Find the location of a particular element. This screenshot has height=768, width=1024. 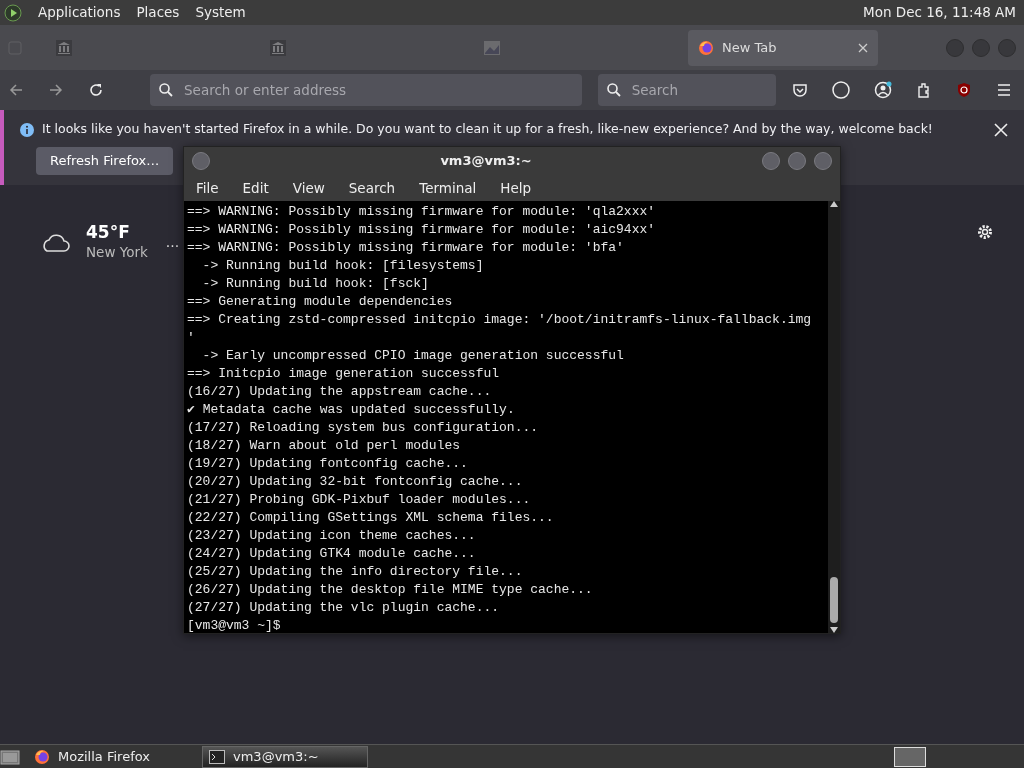

menu-item: View is located at coordinates (308, 187).